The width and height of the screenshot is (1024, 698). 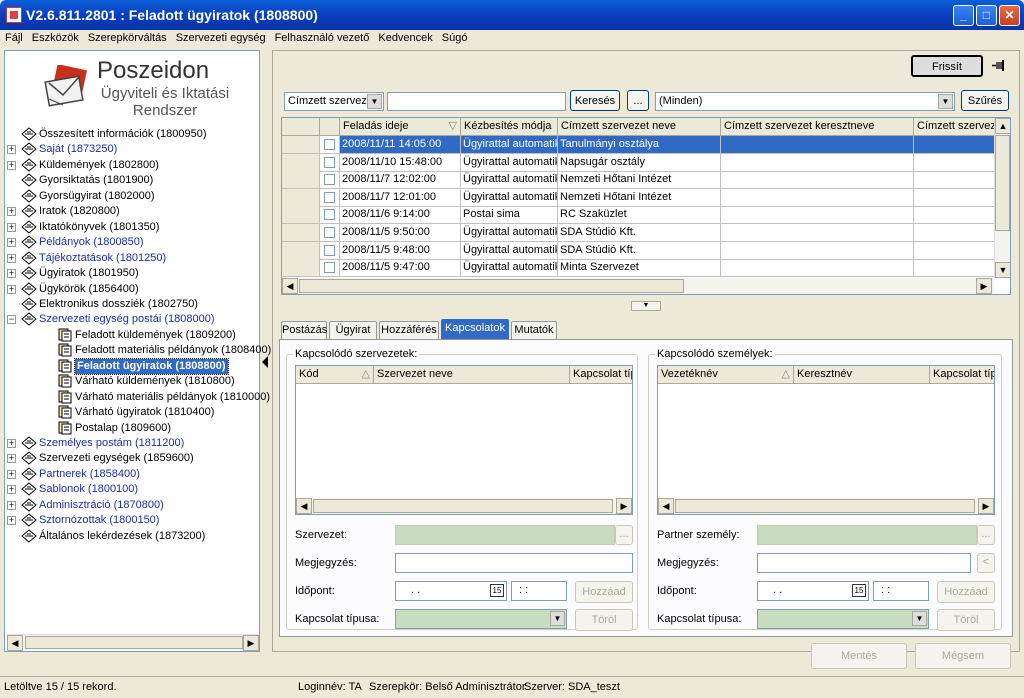 What do you see at coordinates (400, 127) in the screenshot?
I see `col-header-sent-time: Feladás ideje ▽` at bounding box center [400, 127].